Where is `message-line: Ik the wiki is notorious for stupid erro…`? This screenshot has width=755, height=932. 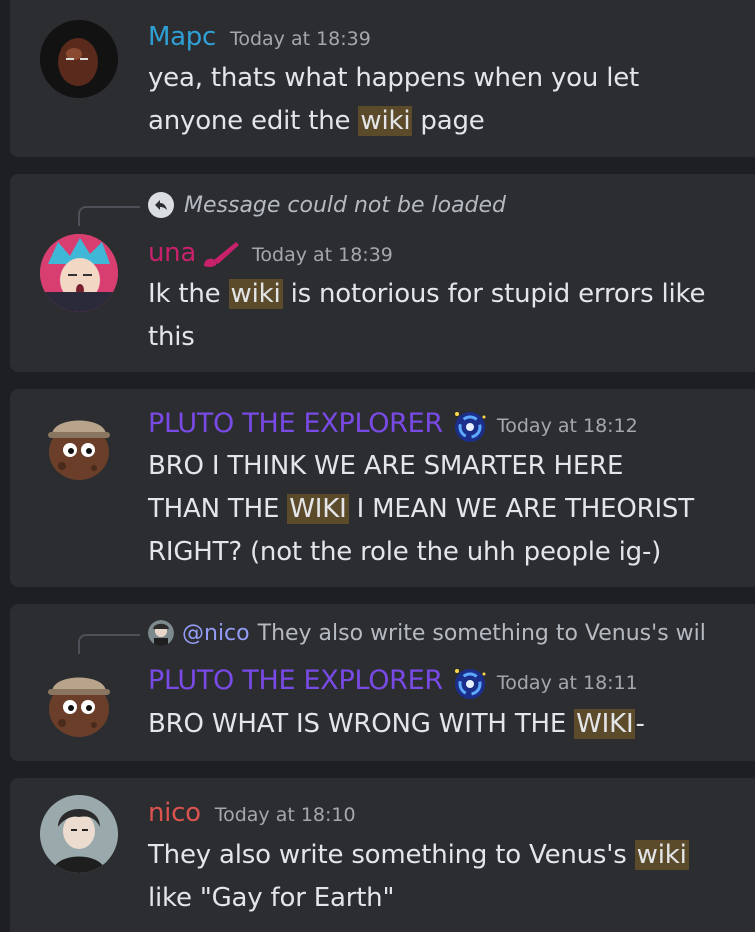
message-line: Ik the wiki is notorious for stupid erro… is located at coordinates (427, 294).